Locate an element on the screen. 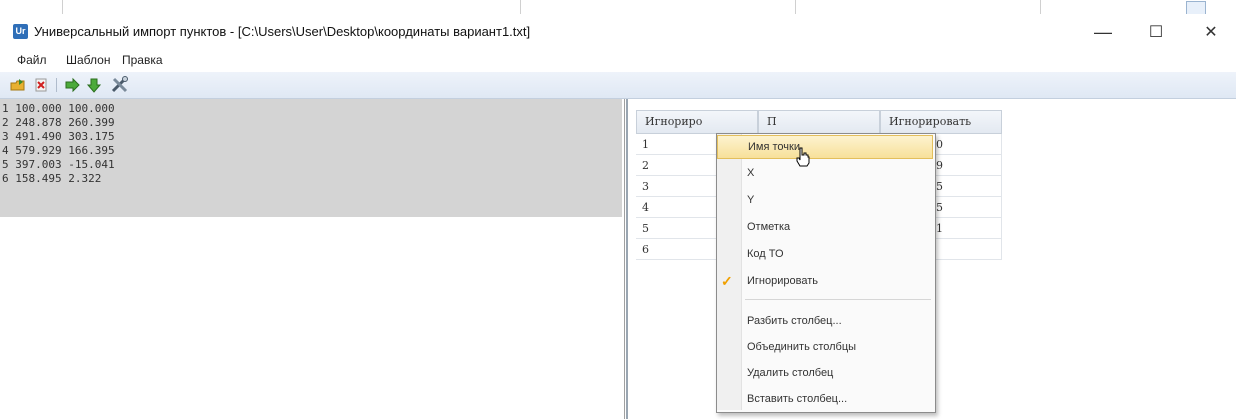 The width and height of the screenshot is (1236, 419). menu-item-label: Отметка is located at coordinates (769, 227).